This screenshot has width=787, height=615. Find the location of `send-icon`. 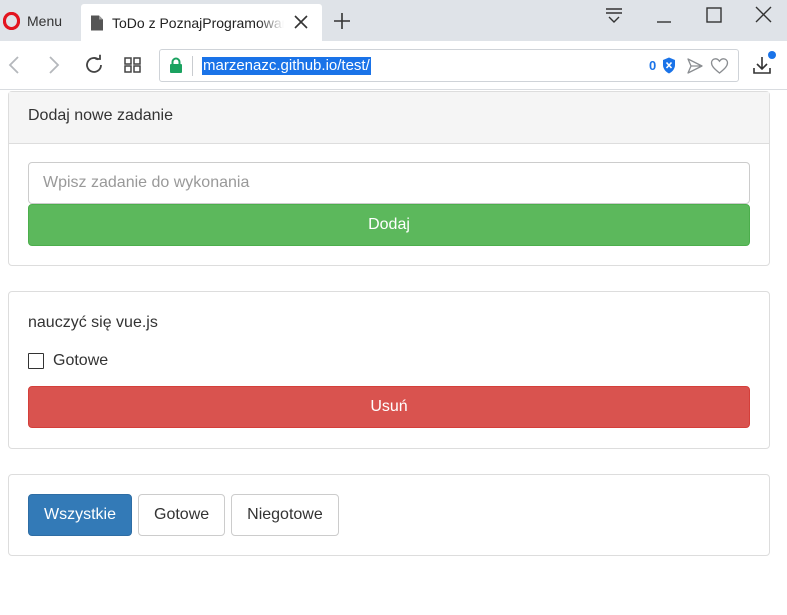

send-icon is located at coordinates (695, 66).